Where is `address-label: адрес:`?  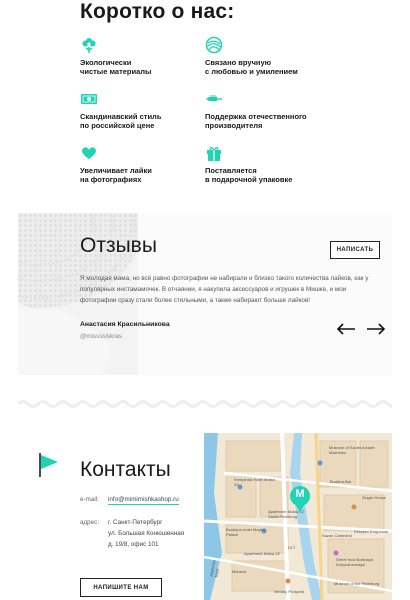
address-label: адрес: is located at coordinates (90, 522).